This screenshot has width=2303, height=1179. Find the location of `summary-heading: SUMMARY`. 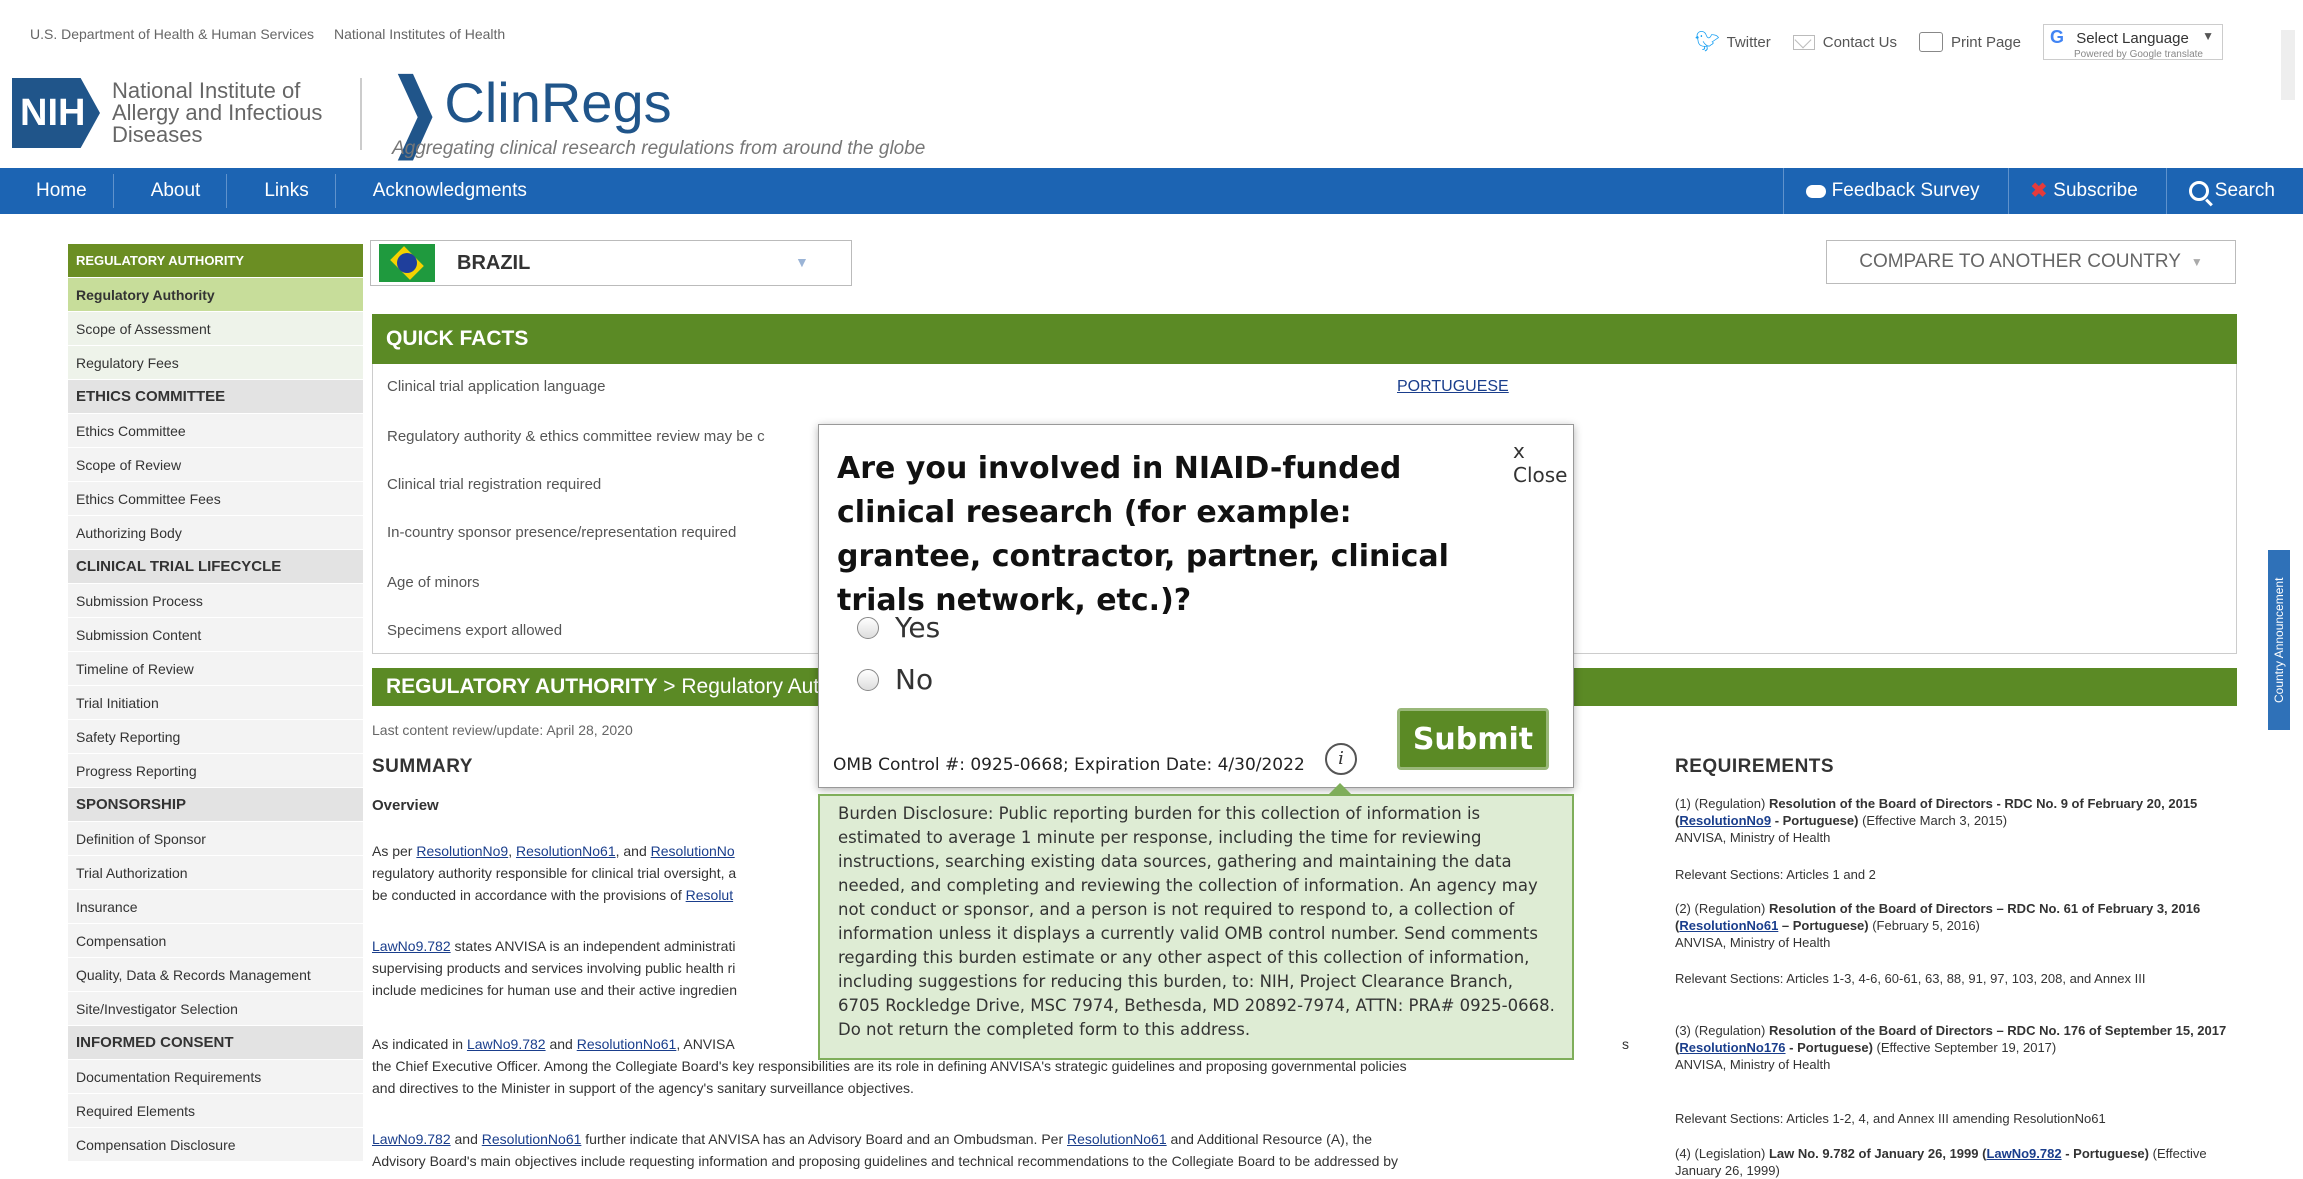

summary-heading: SUMMARY is located at coordinates (422, 766).